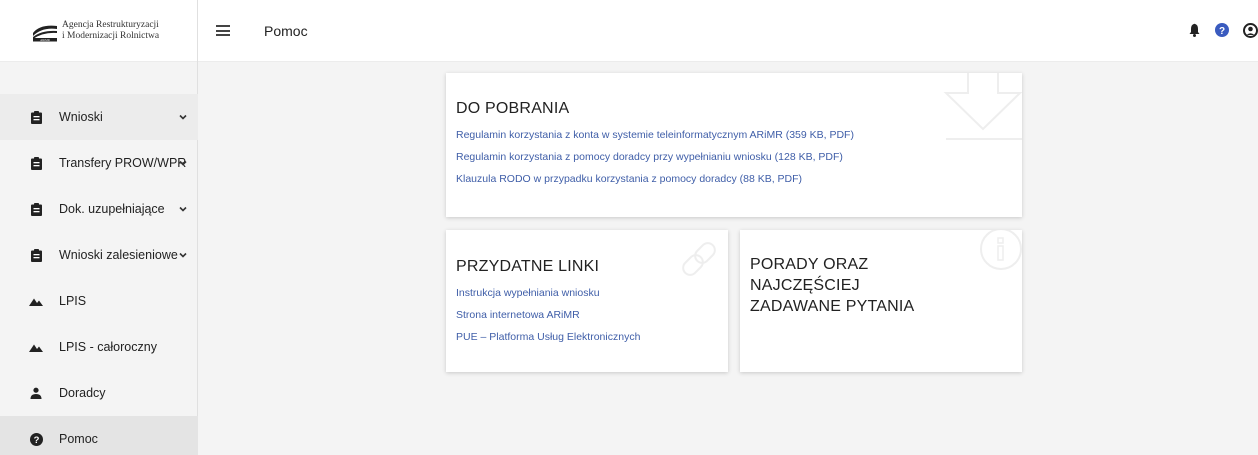 Image resolution: width=1258 pixels, height=455 pixels. Describe the element at coordinates (82, 393) in the screenshot. I see `sidebar-item-label: Doradcy` at that location.